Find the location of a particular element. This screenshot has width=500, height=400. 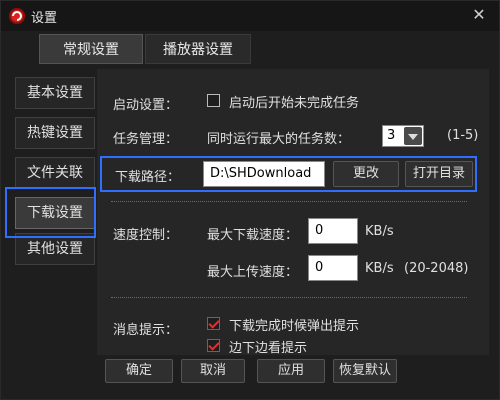

max-download-label: 最大下载速度： is located at coordinates (253, 235).